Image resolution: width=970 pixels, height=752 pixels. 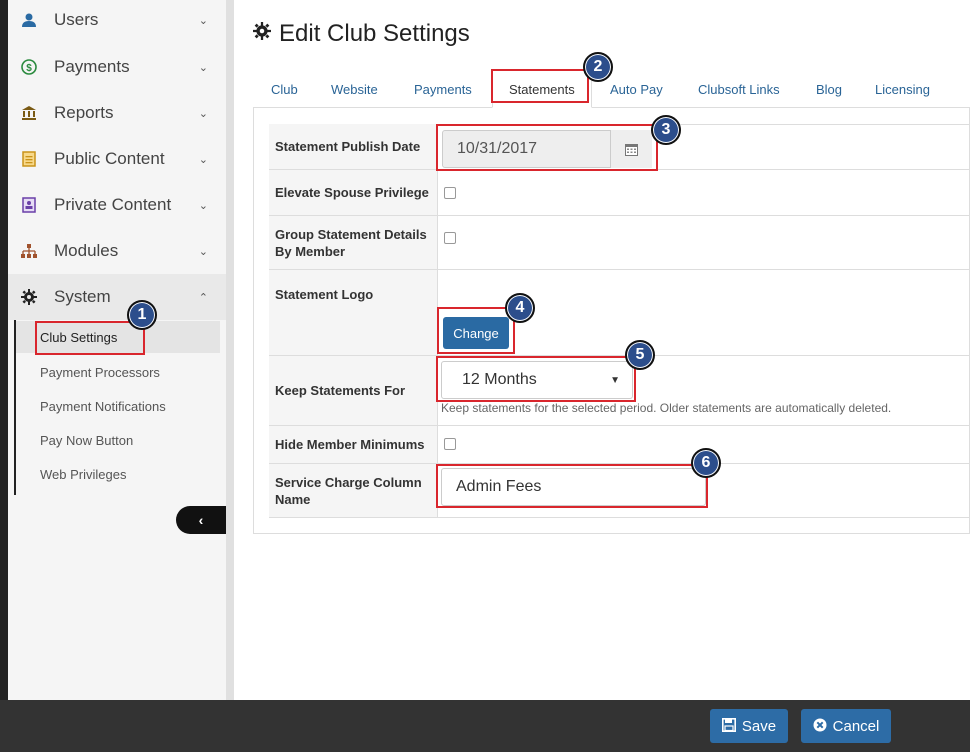 I want to click on tab-label: Website, so click(x=354, y=89).